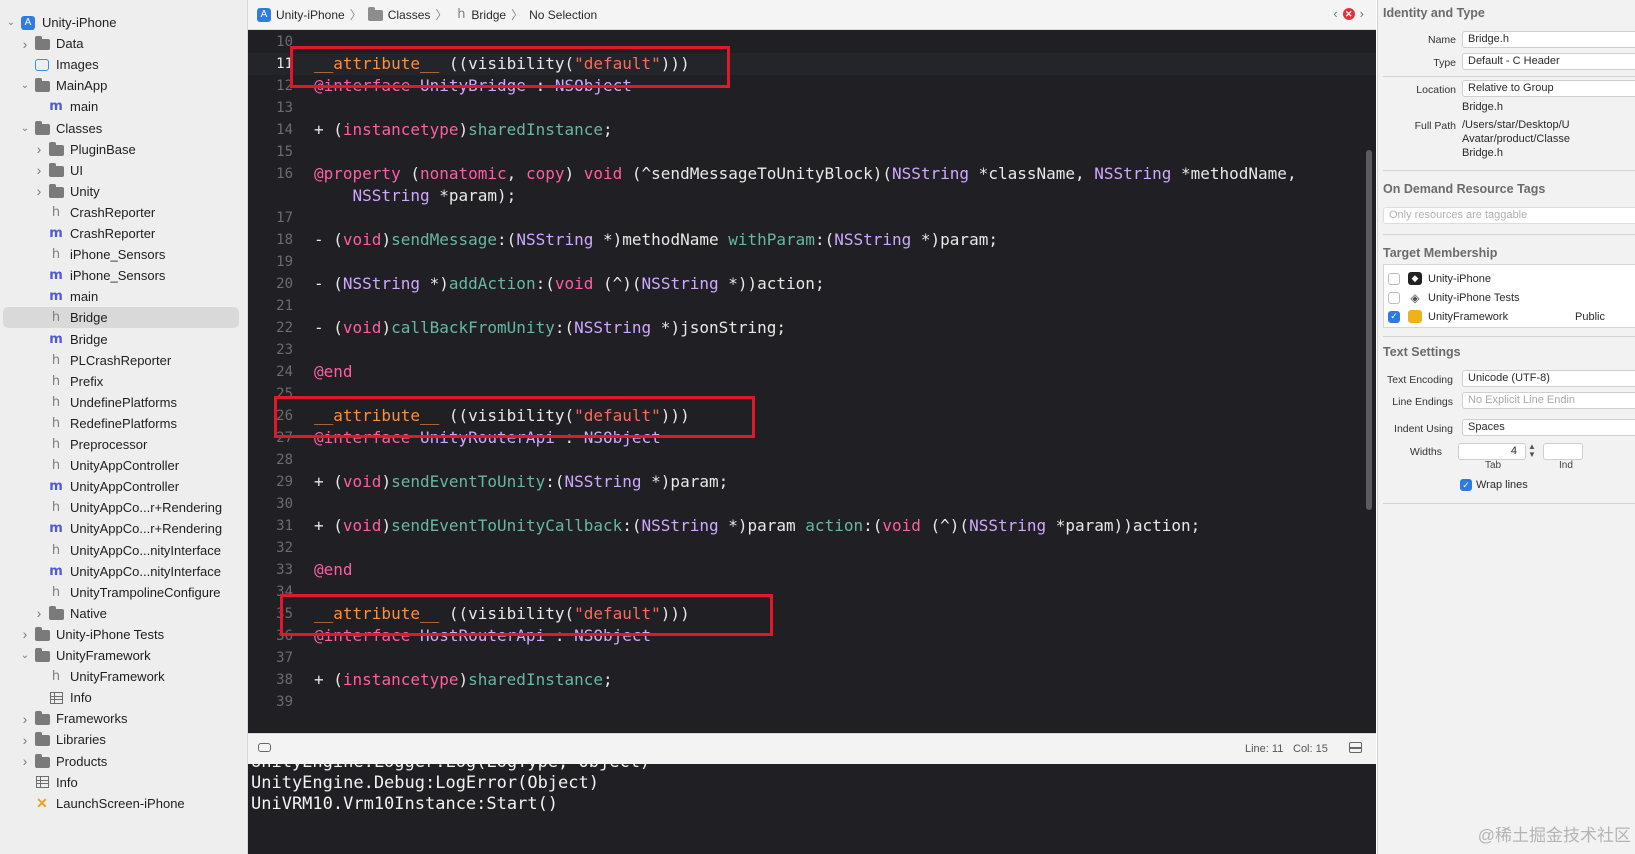 This screenshot has height=854, width=1635. What do you see at coordinates (1548, 400) in the screenshot?
I see `line-endings-select: No Explicit Line Endin` at bounding box center [1548, 400].